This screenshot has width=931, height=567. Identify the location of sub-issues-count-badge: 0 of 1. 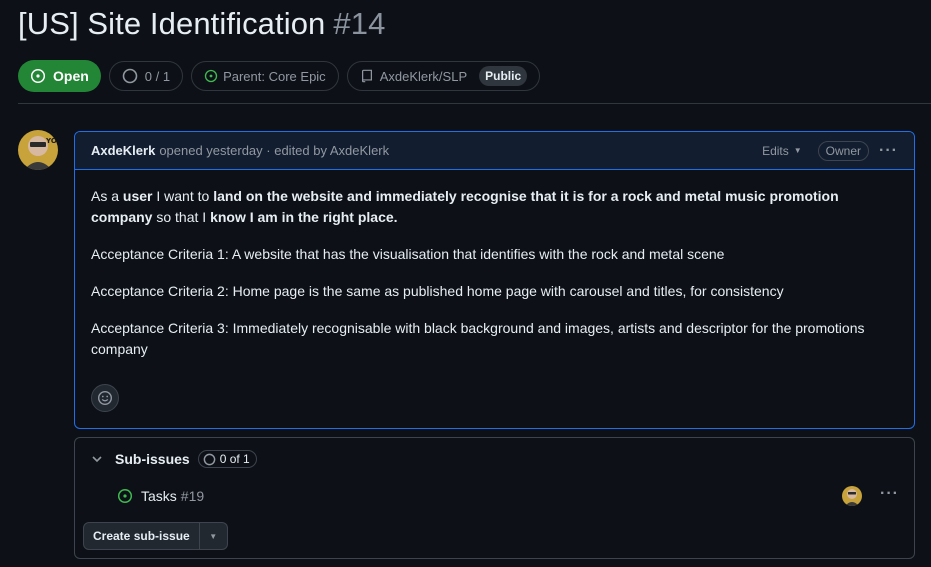
(227, 459).